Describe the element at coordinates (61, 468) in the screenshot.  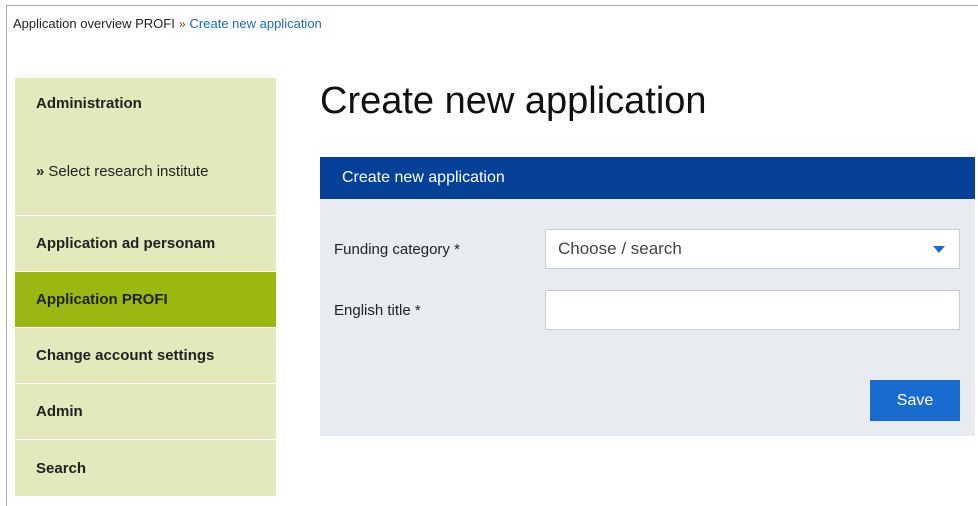
I see `sidebar-item-label: Search` at that location.